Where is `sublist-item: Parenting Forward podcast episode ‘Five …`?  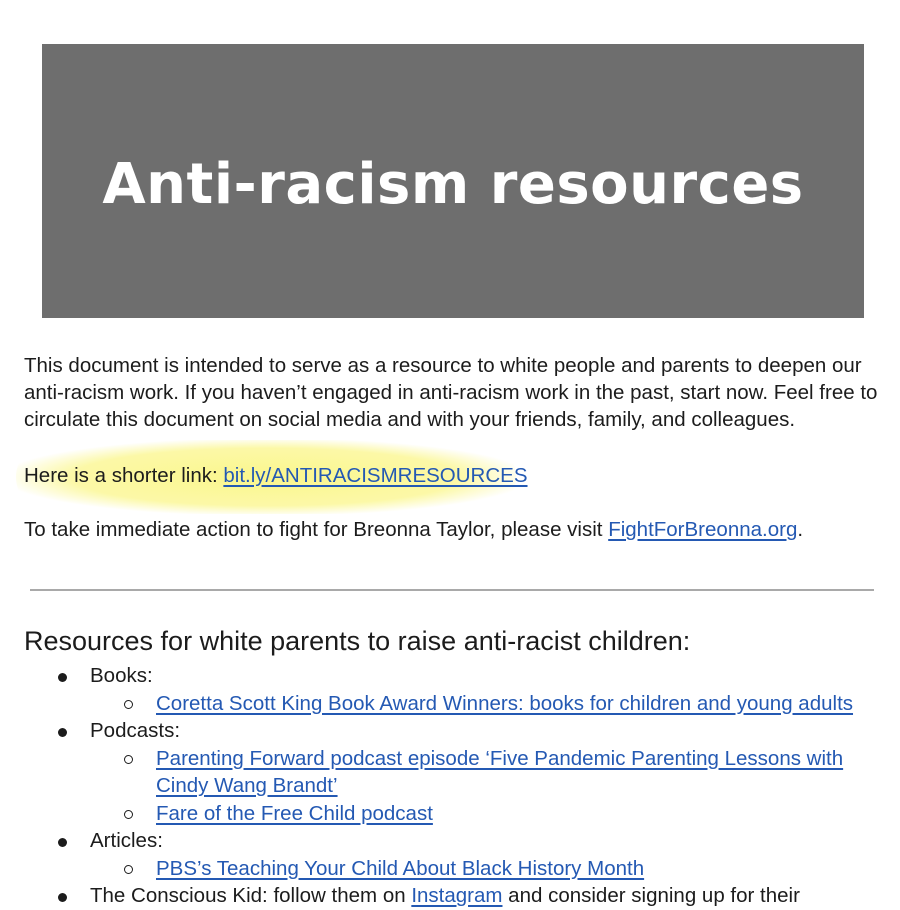
sublist-item: Parenting Forward podcast episode ‘Five … is located at coordinates (495, 772).